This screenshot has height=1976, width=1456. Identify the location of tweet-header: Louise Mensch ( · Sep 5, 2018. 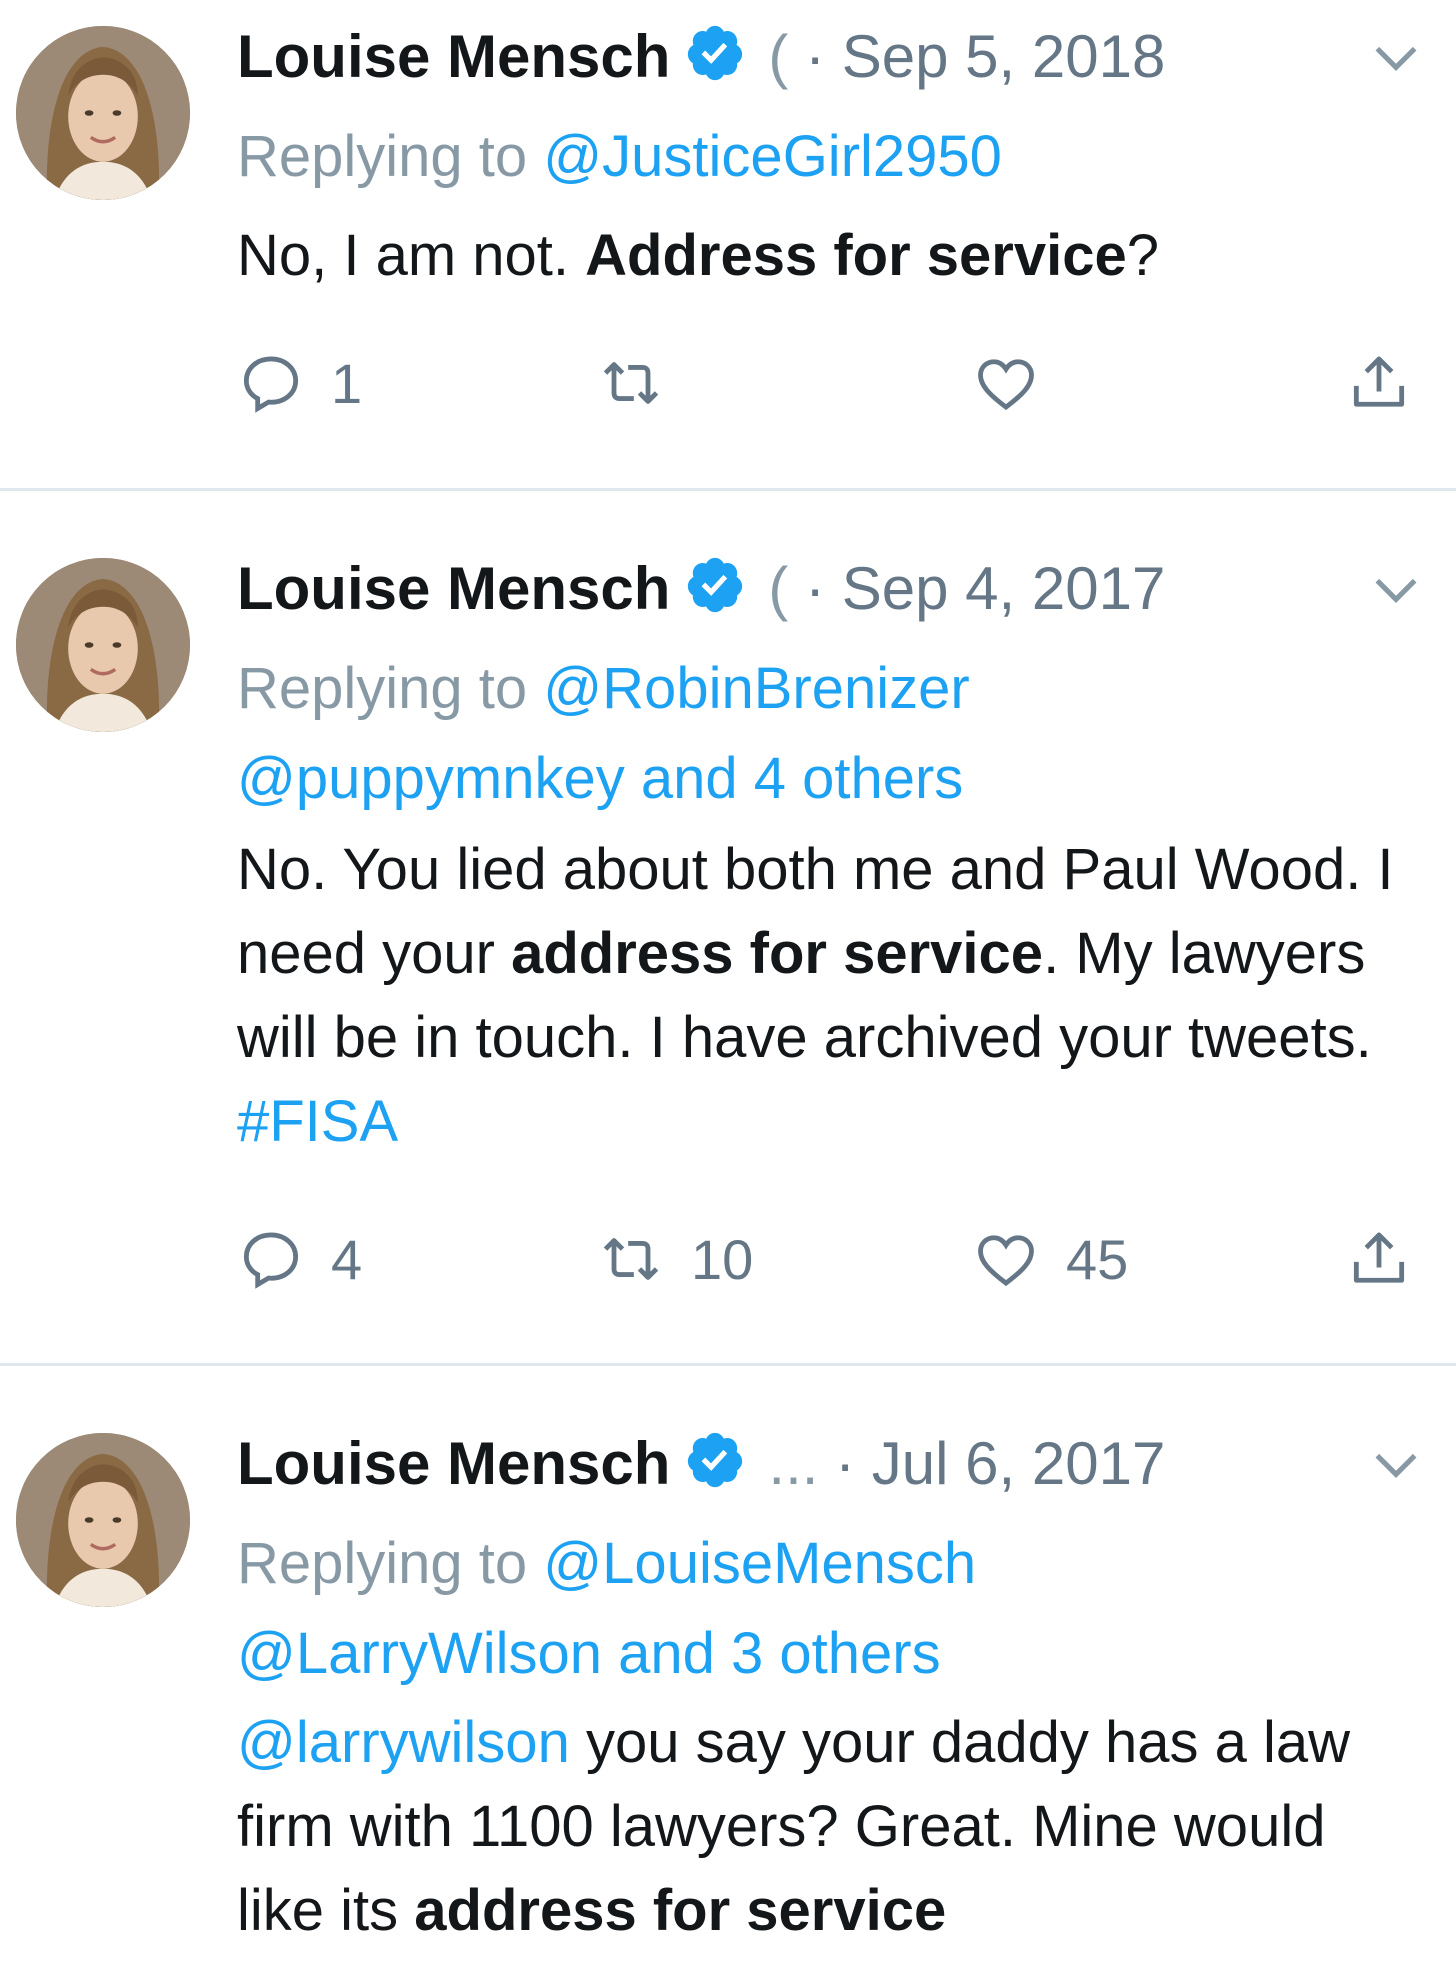
(701, 57).